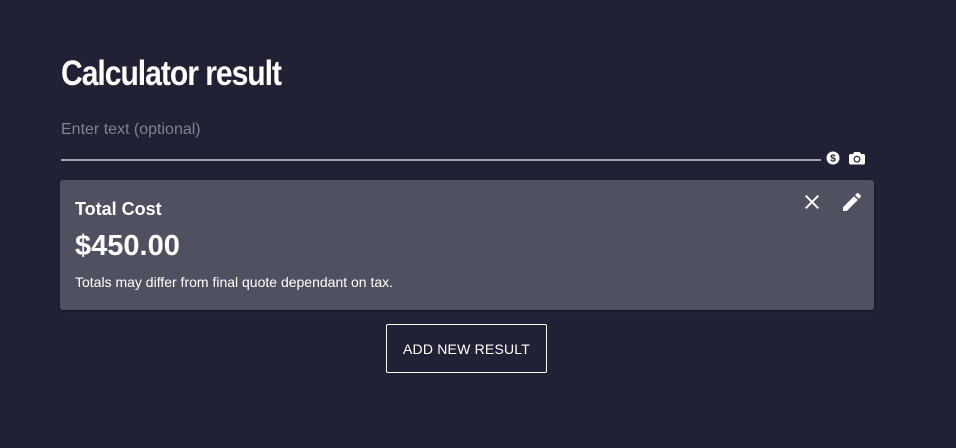 The width and height of the screenshot is (956, 448). What do you see at coordinates (171, 73) in the screenshot?
I see `page-title: Calculator result` at bounding box center [171, 73].